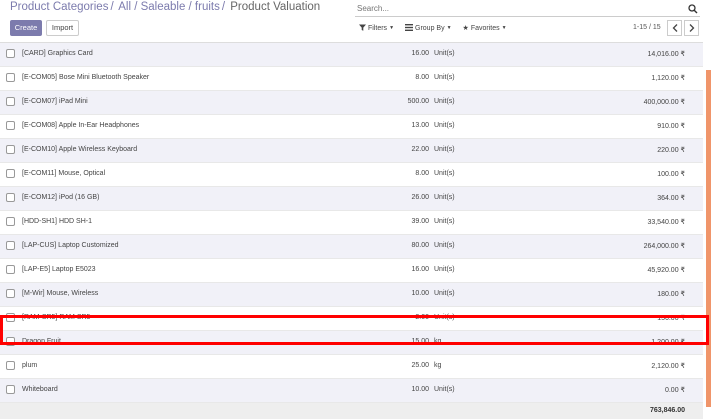 This screenshot has height=419, width=717. What do you see at coordinates (351, 343) in the screenshot?
I see `table-row: Dragon Fruit 15.00 kg 1,200.00 ₹` at bounding box center [351, 343].